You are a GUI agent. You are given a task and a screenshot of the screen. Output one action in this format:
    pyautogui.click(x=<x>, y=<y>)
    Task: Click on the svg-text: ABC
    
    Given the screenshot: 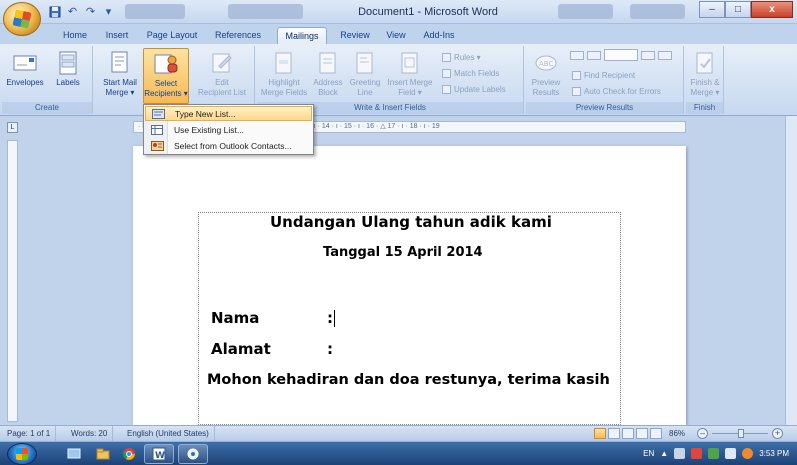 What is the action you would take?
    pyautogui.click(x=546, y=64)
    